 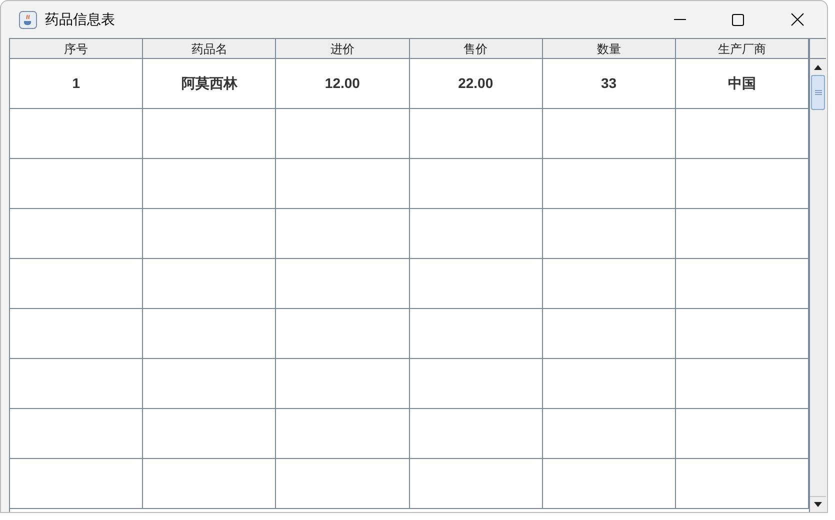 What do you see at coordinates (818, 67) in the screenshot?
I see `up-arrow-icon` at bounding box center [818, 67].